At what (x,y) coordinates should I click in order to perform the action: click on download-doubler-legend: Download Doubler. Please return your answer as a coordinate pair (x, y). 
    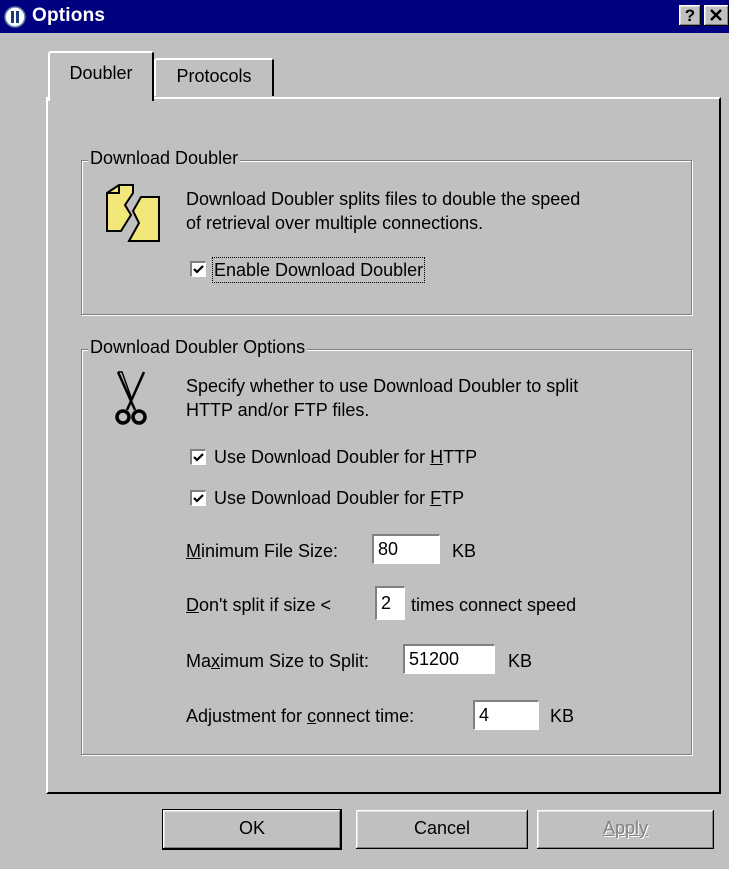
    Looking at the image, I should click on (164, 158).